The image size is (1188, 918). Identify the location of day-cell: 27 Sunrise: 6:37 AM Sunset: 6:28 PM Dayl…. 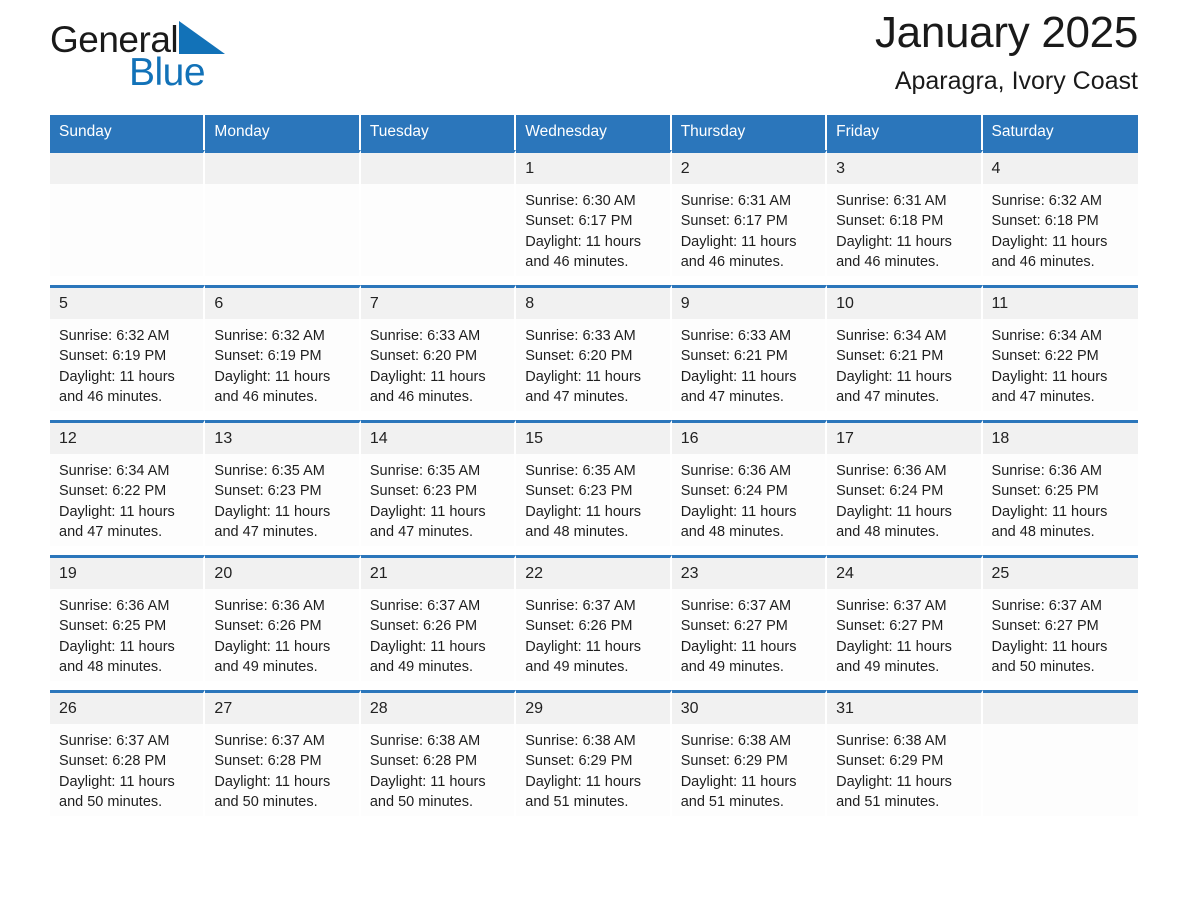
(283, 753).